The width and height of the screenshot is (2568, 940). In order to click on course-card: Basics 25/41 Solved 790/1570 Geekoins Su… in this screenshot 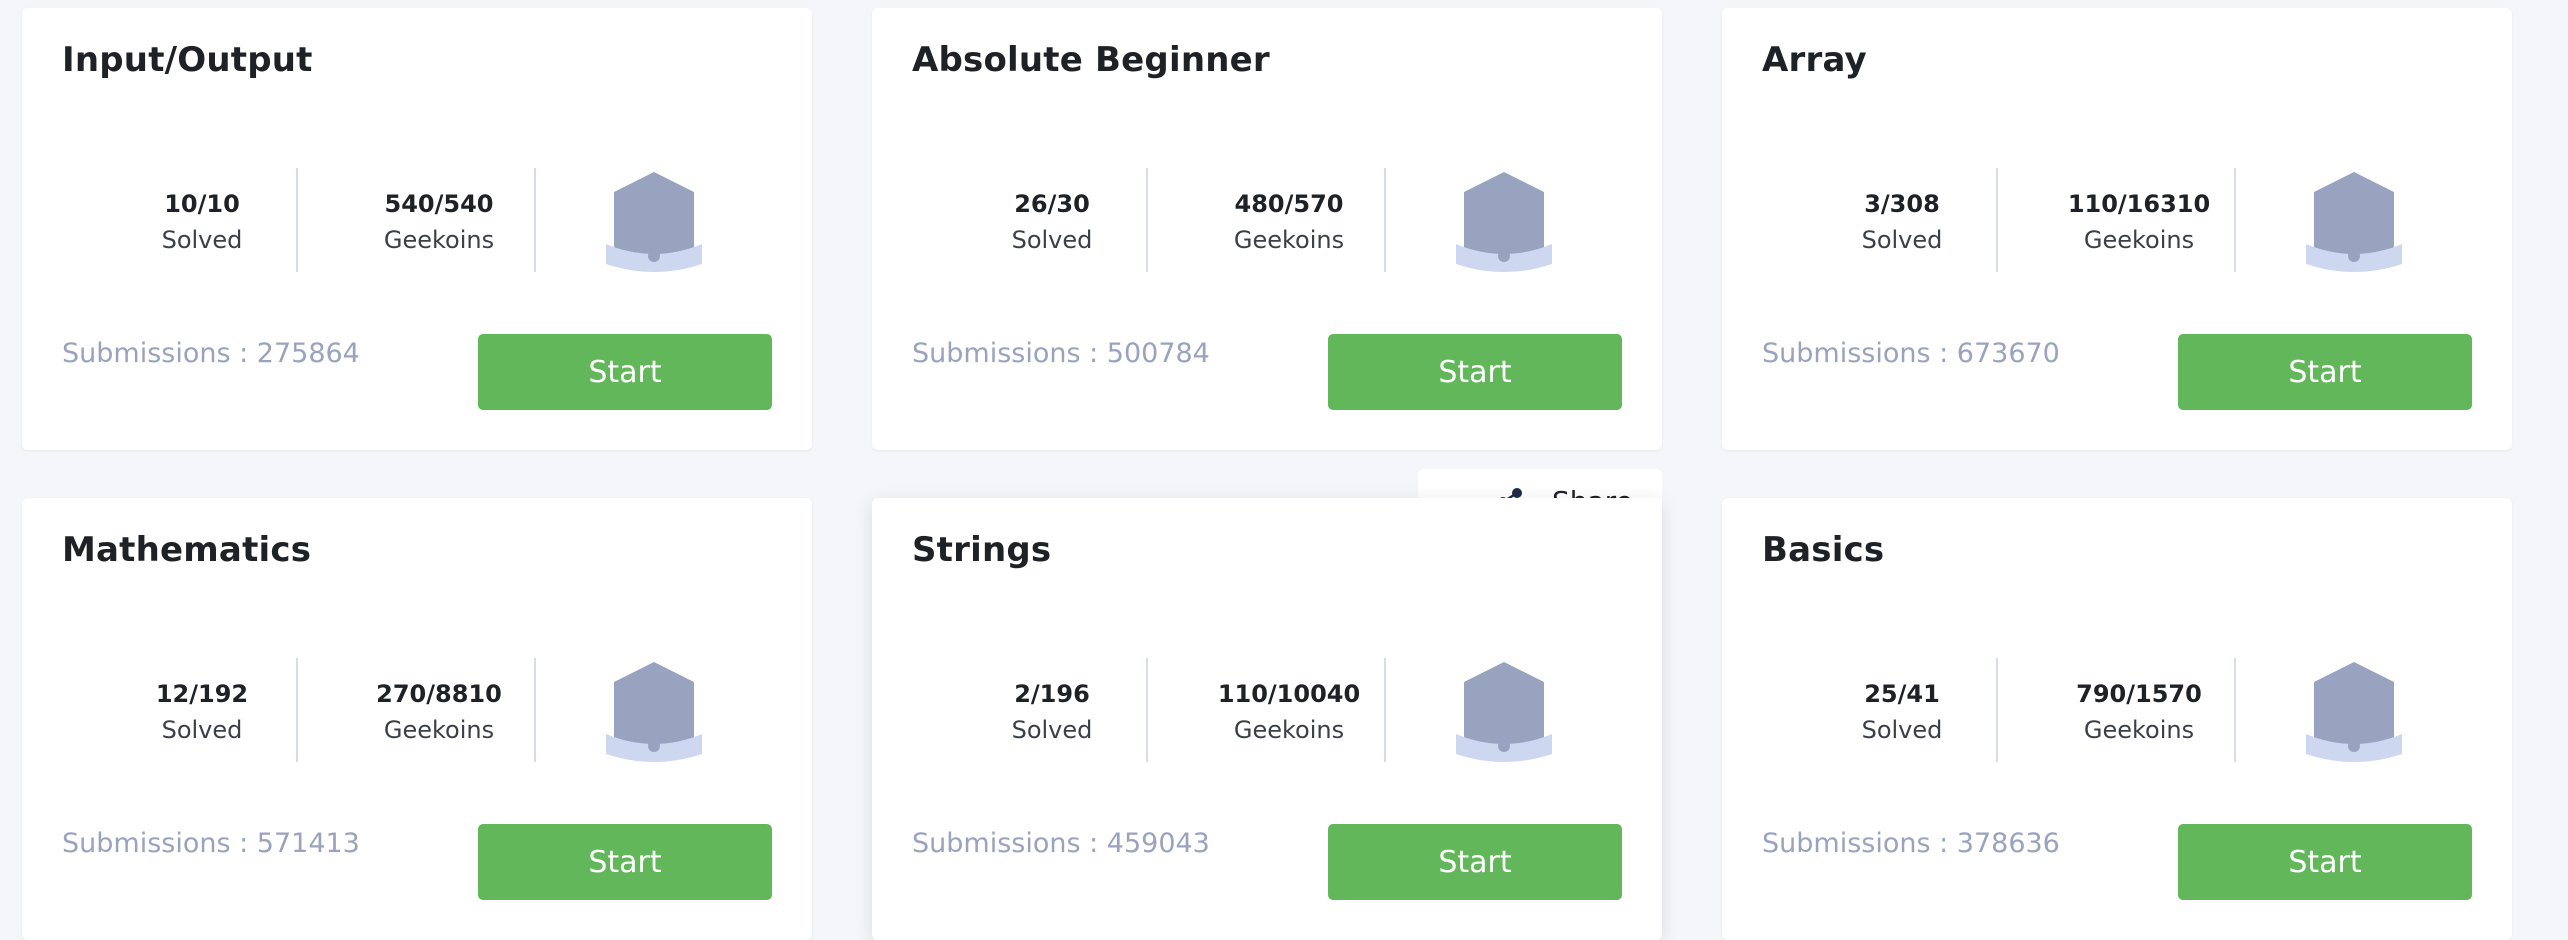, I will do `click(2117, 719)`.